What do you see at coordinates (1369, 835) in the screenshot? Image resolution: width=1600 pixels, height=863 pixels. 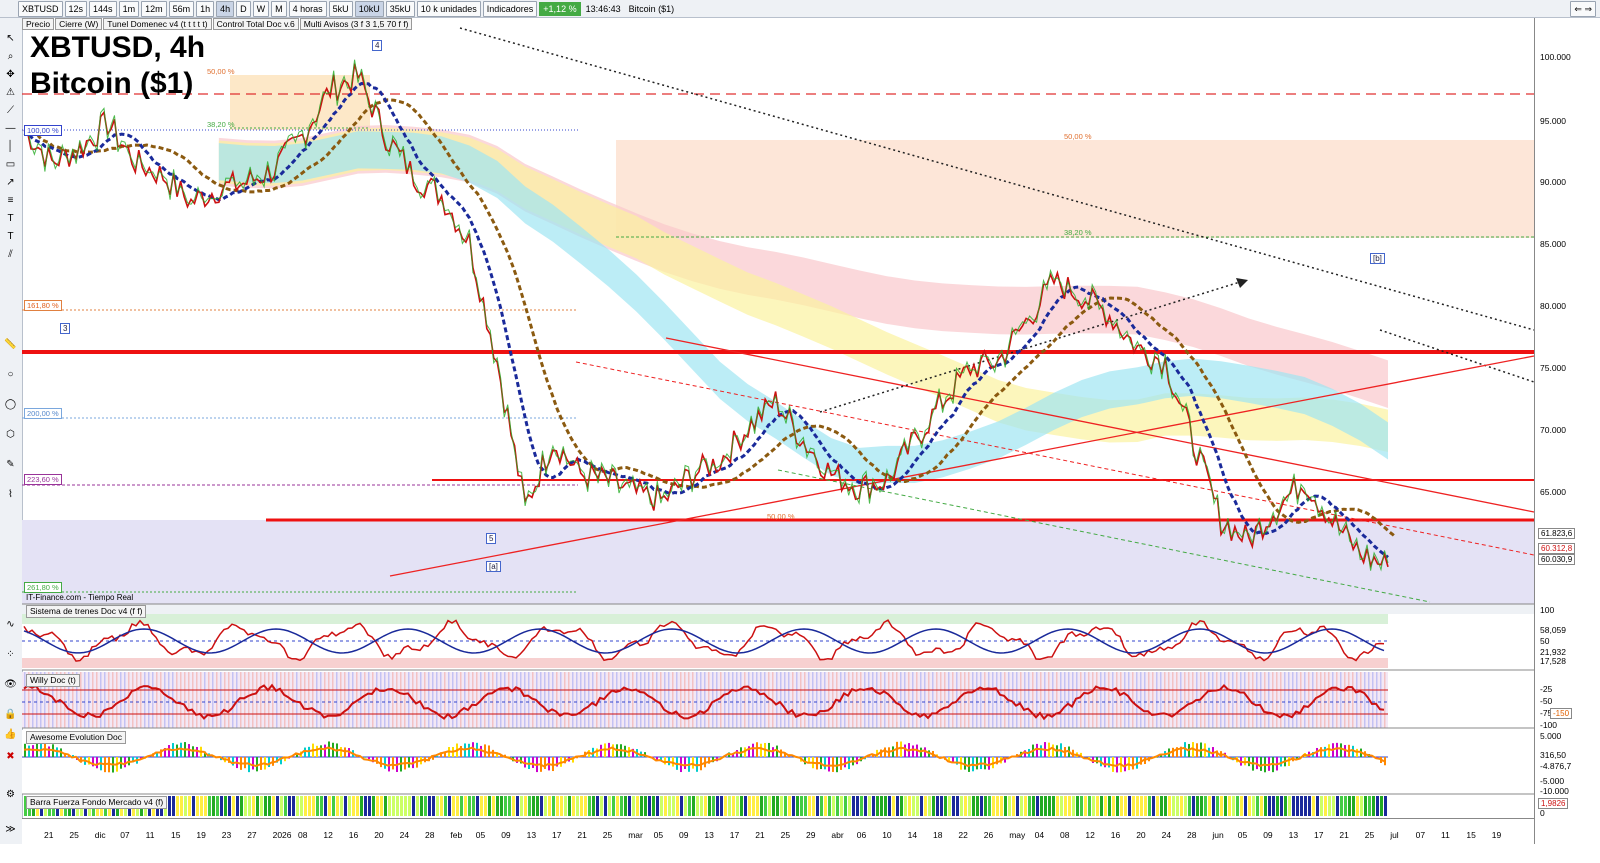 I see `time-tick: 25` at bounding box center [1369, 835].